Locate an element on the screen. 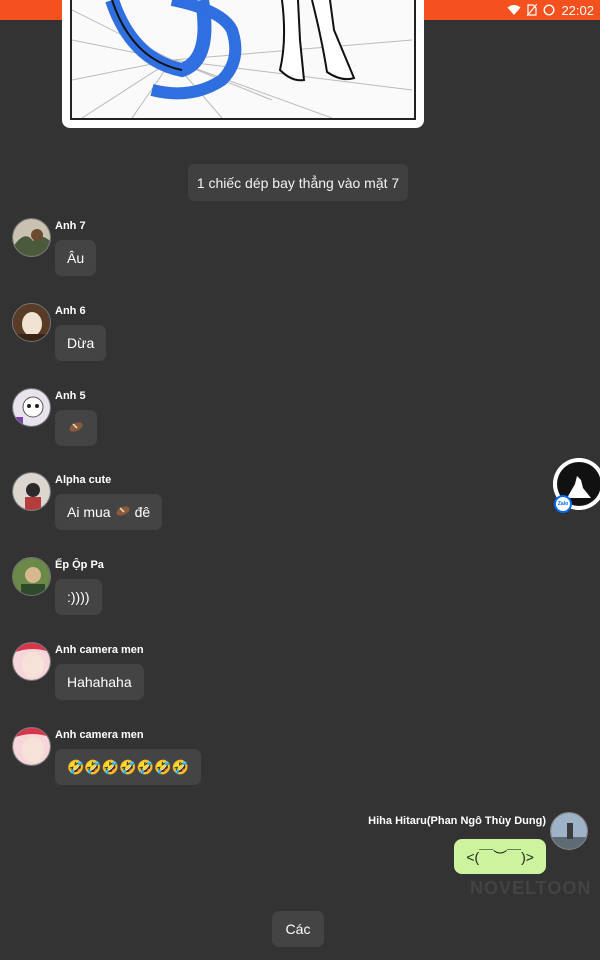 Image resolution: width=600 pixels, height=960 pixels. wifi-icon is located at coordinates (514, 10).